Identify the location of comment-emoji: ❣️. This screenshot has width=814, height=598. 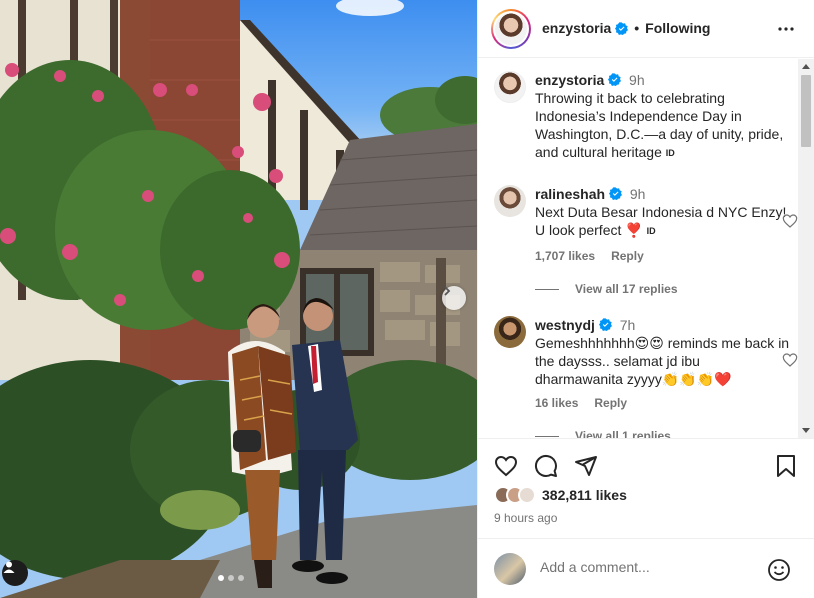
(634, 230).